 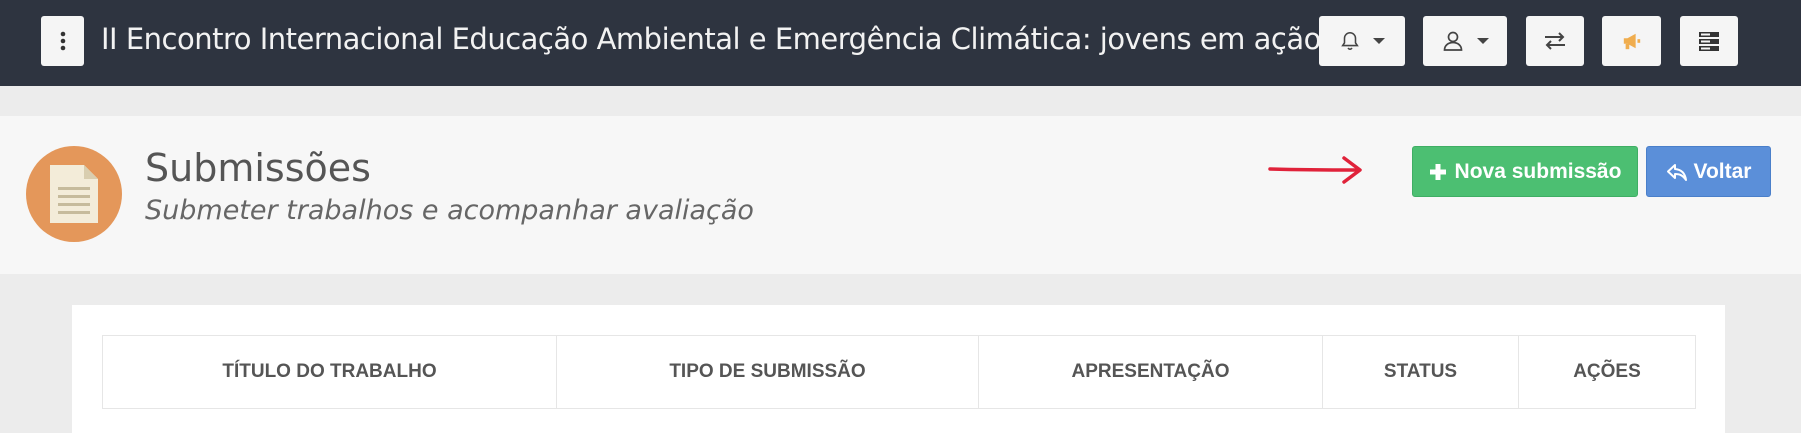 What do you see at coordinates (1421, 372) in the screenshot?
I see `column-header-status: STATUS` at bounding box center [1421, 372].